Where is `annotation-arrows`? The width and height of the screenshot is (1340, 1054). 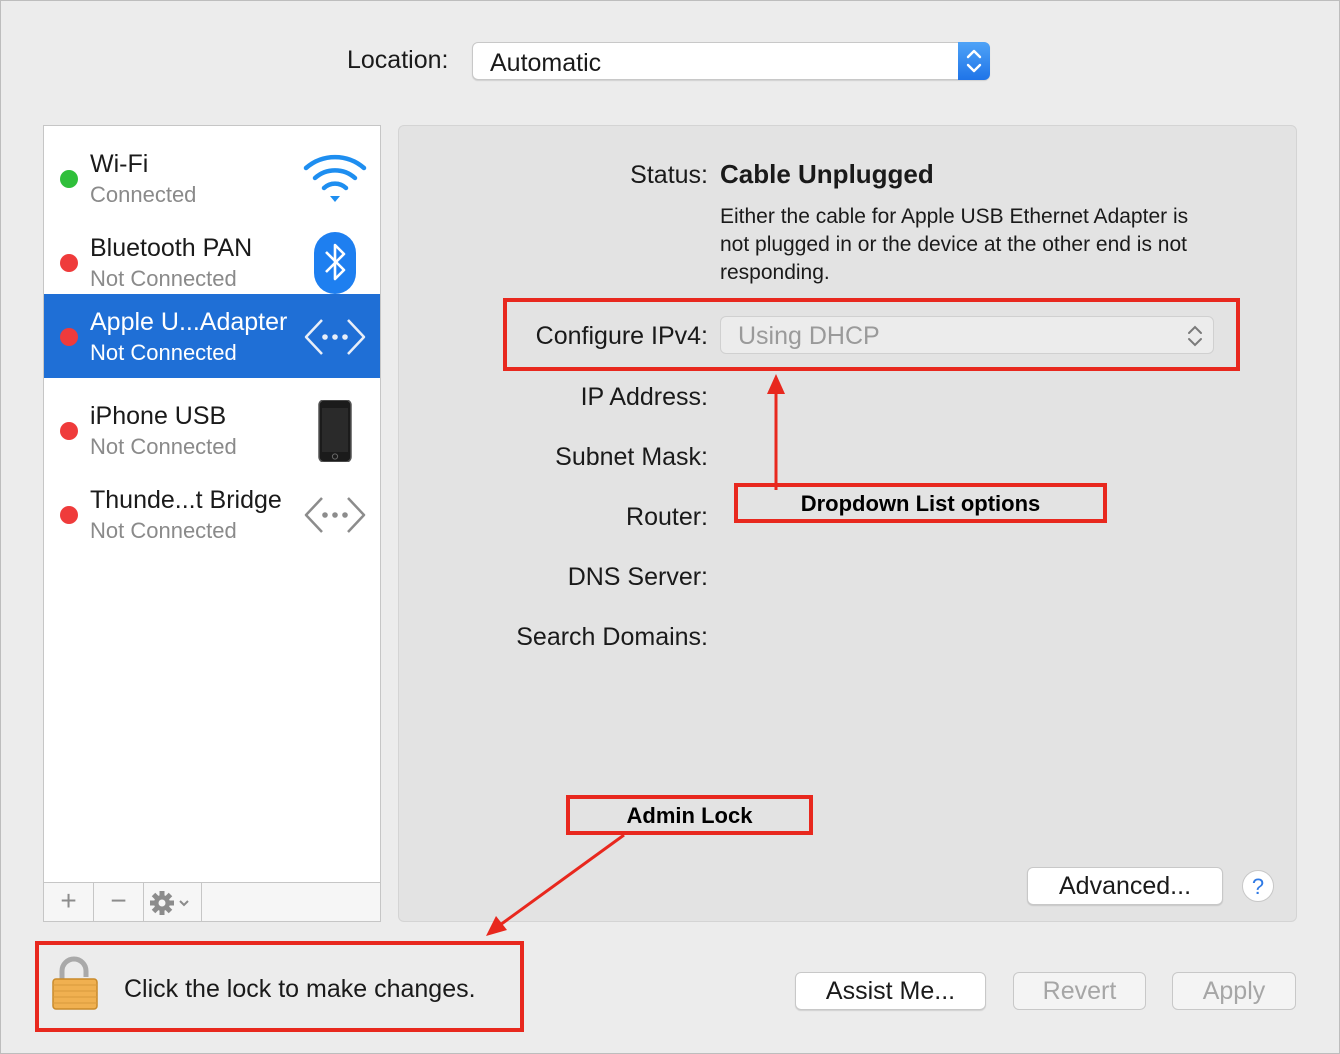
annotation-arrows is located at coordinates (635, 655).